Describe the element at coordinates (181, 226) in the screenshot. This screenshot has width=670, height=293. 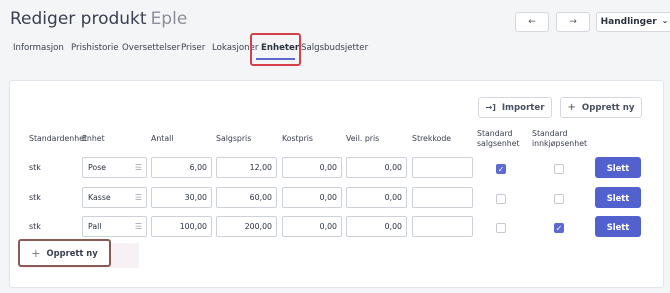
I see `quantity-input: 100,00` at that location.